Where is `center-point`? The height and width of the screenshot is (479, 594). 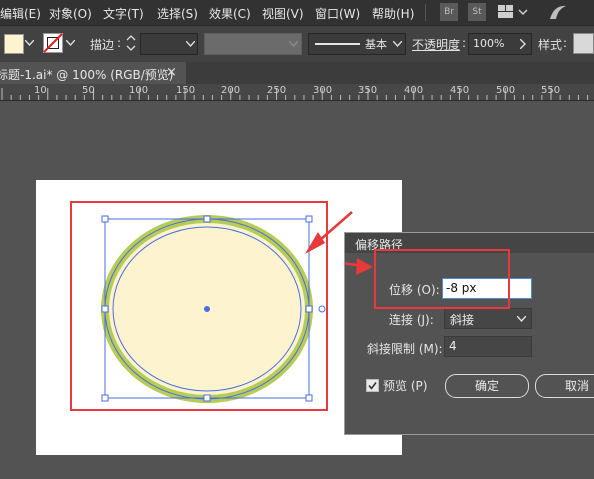 center-point is located at coordinates (207, 309).